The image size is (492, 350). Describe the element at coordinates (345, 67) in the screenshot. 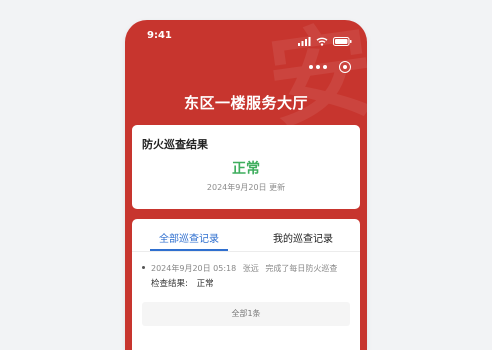

I see `target-icon` at that location.